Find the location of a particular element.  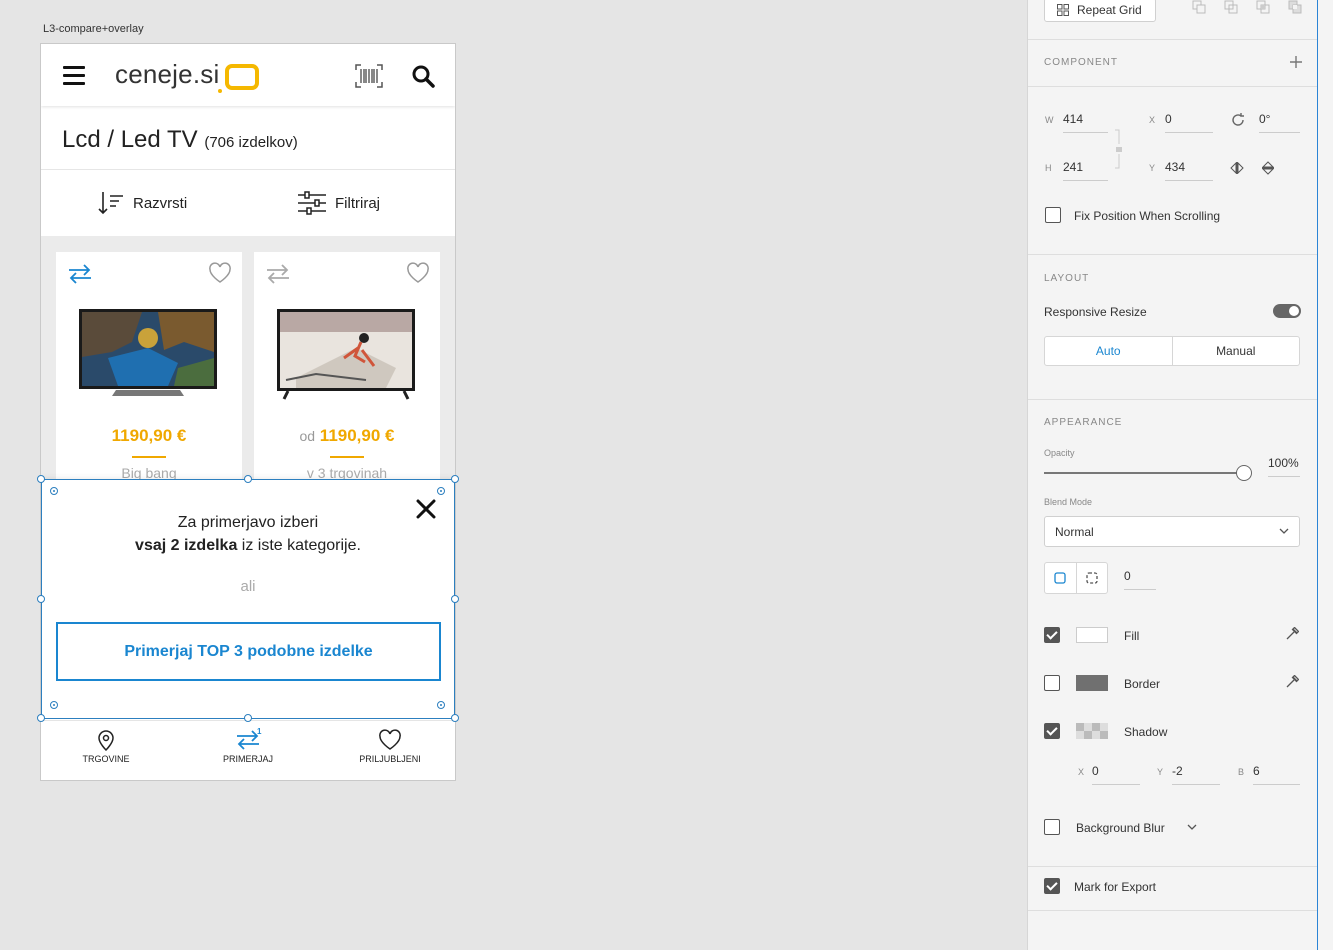

boolean-exclude-icon is located at coordinates (1295, 7).